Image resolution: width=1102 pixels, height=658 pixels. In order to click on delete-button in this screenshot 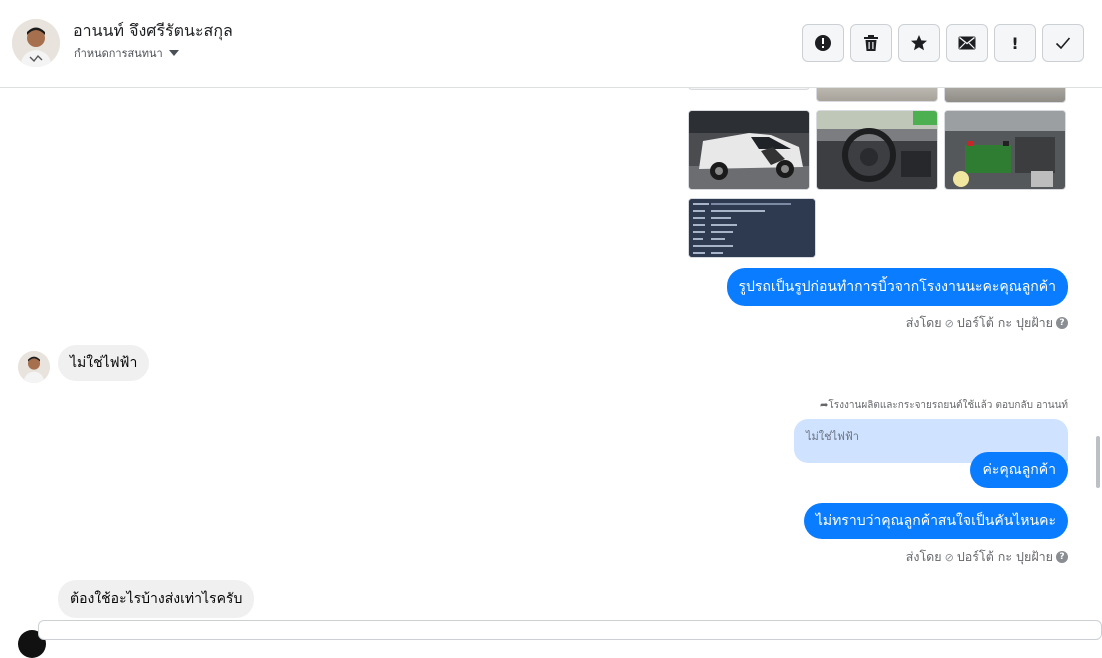, I will do `click(871, 43)`.